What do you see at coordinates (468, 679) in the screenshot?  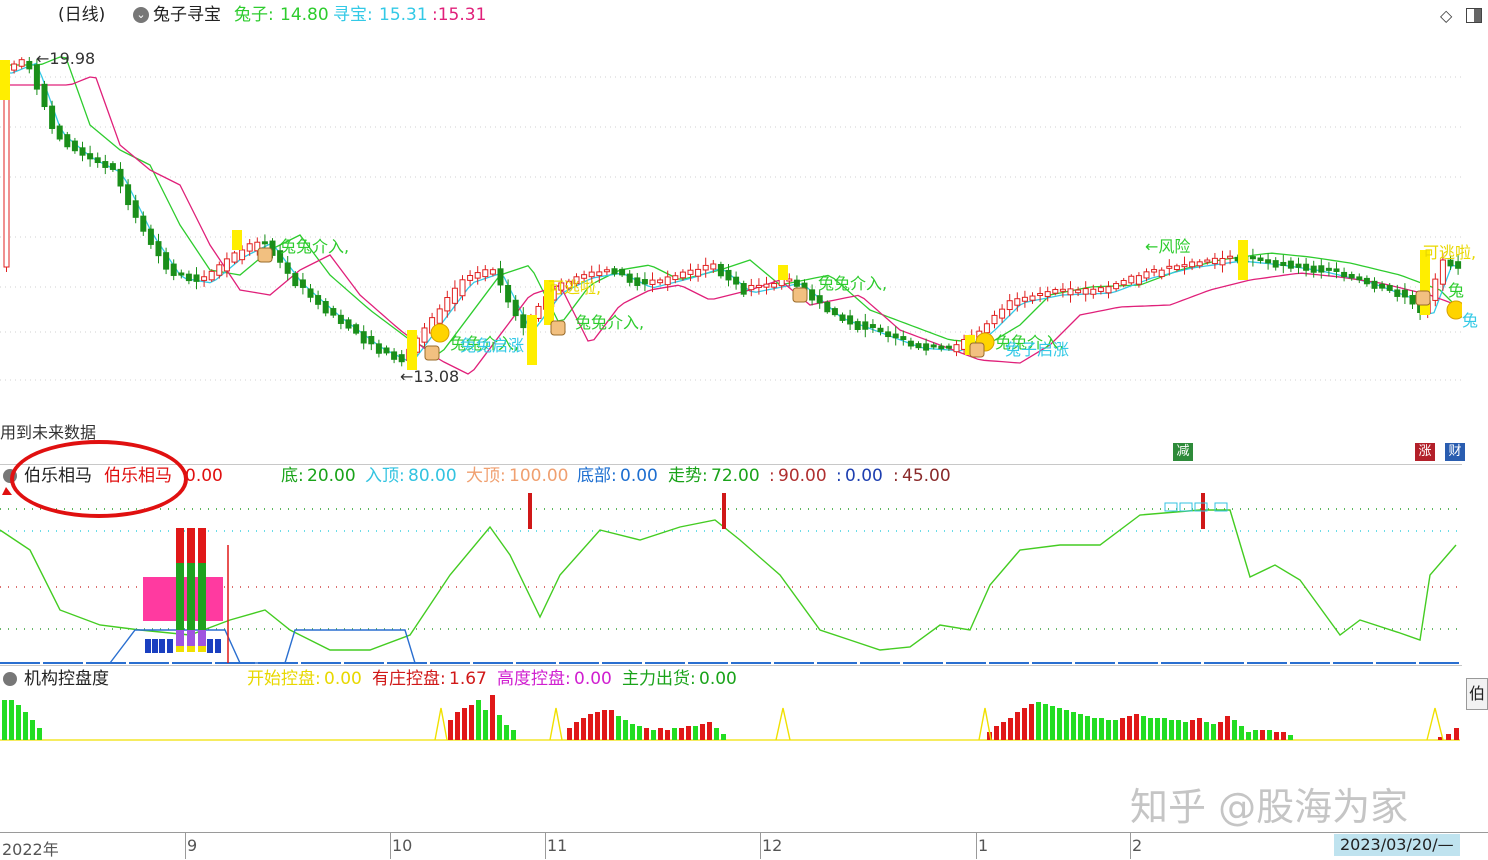 I see `param-value: 1.67` at bounding box center [468, 679].